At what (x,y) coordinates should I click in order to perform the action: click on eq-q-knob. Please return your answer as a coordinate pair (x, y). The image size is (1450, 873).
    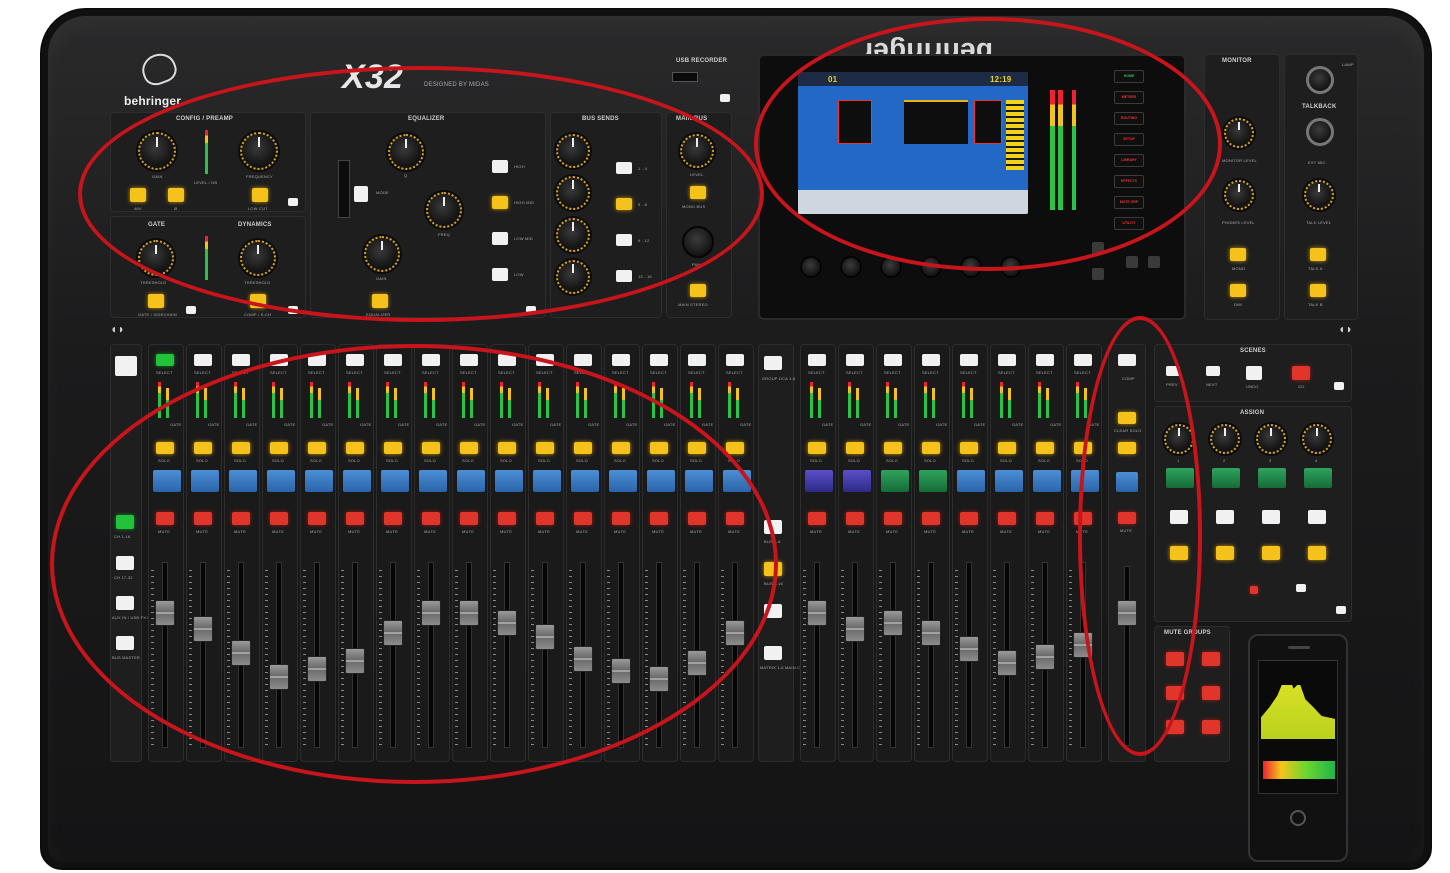
    Looking at the image, I should click on (406, 152).